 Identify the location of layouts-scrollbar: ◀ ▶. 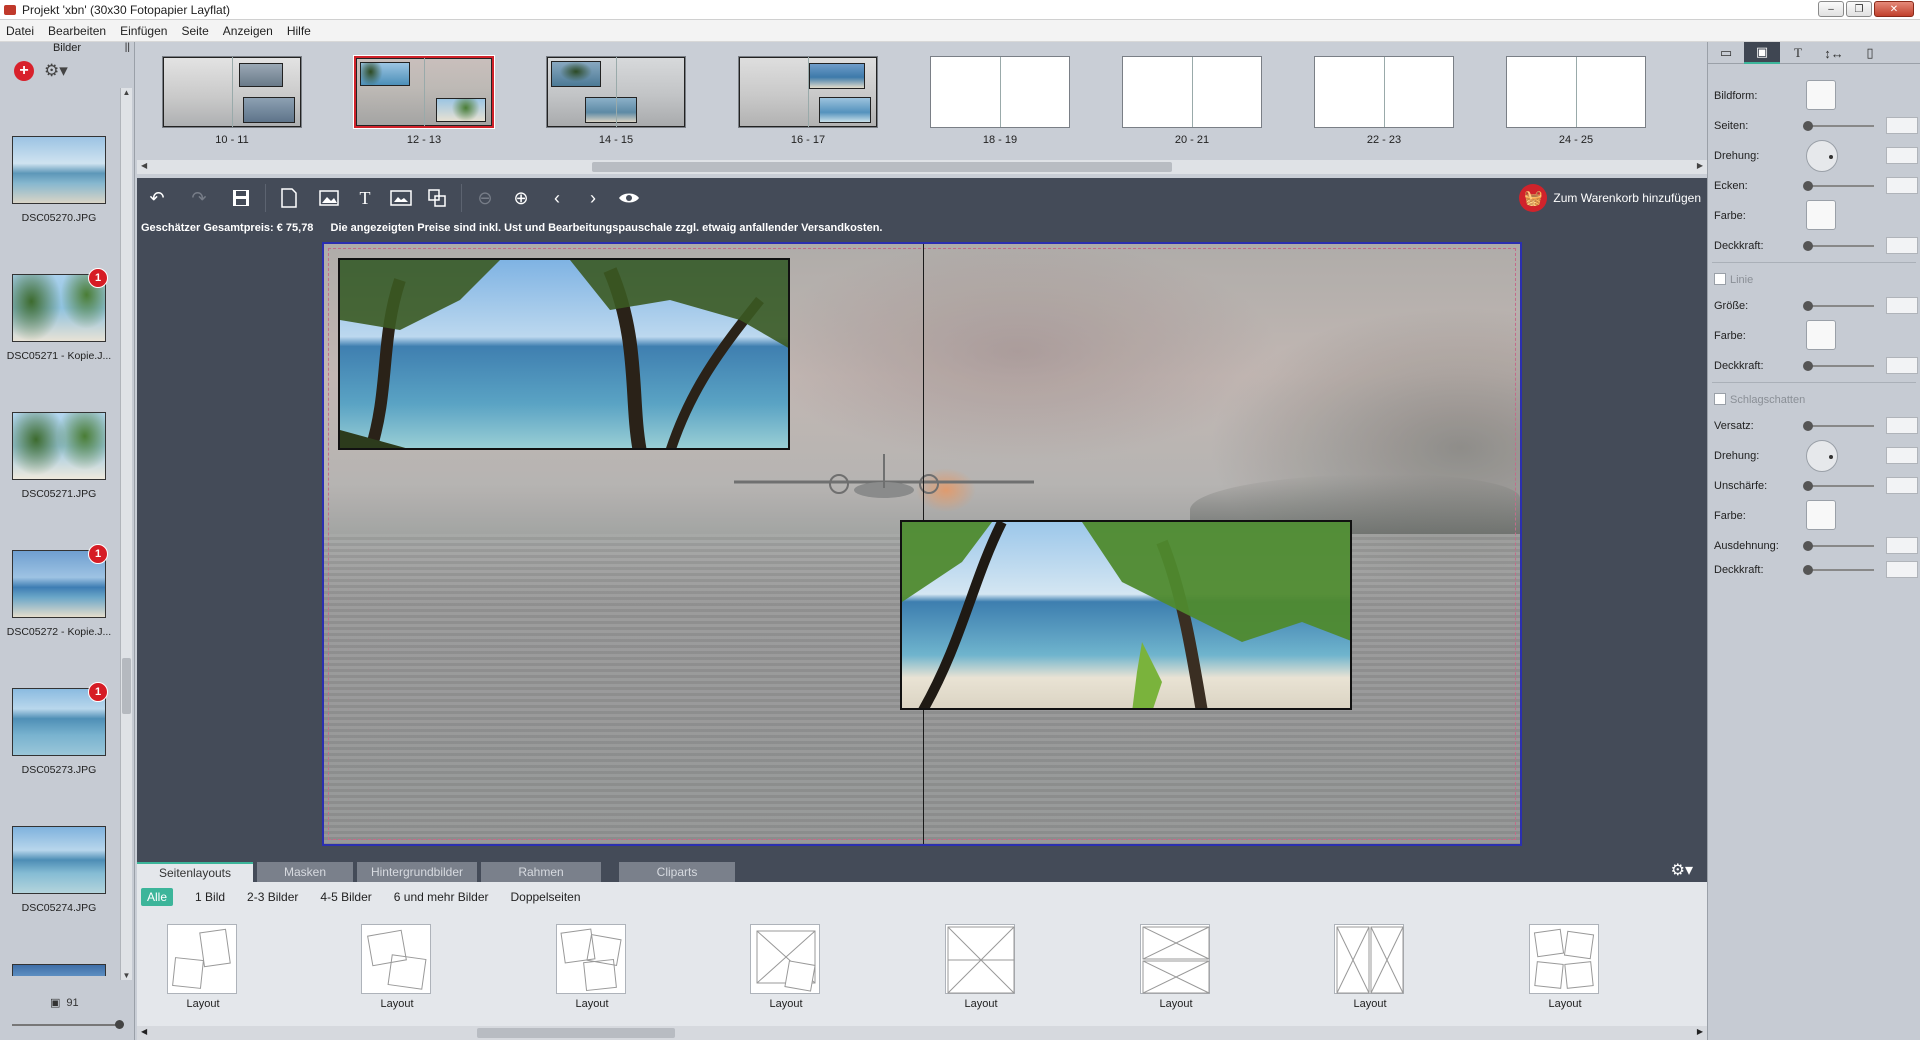
(922, 1033).